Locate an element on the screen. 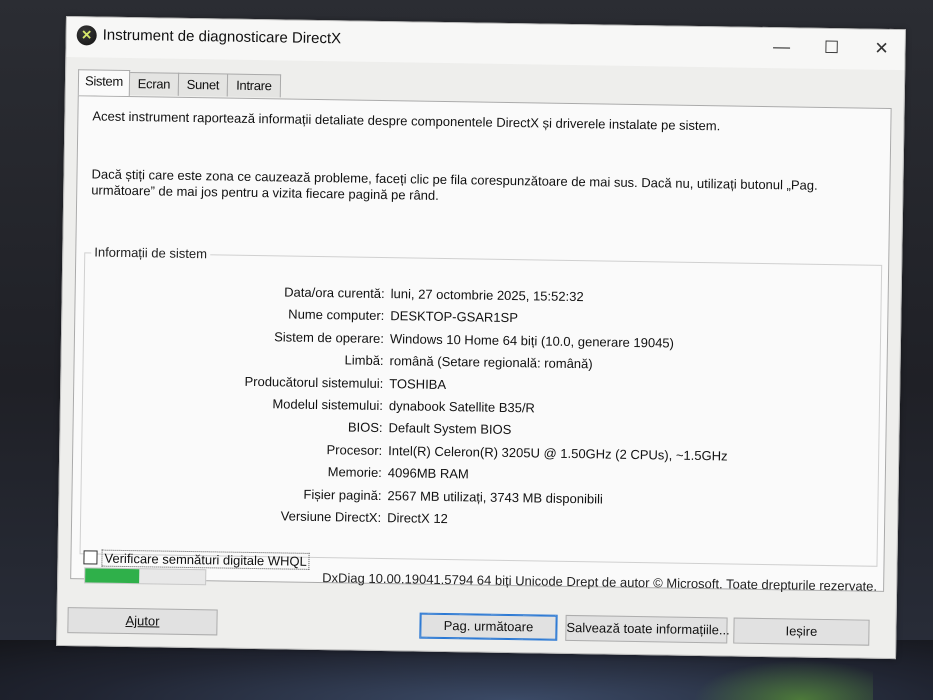 Image resolution: width=933 pixels, height=700 pixels. help-button-label: Ajutor is located at coordinates (142, 621).